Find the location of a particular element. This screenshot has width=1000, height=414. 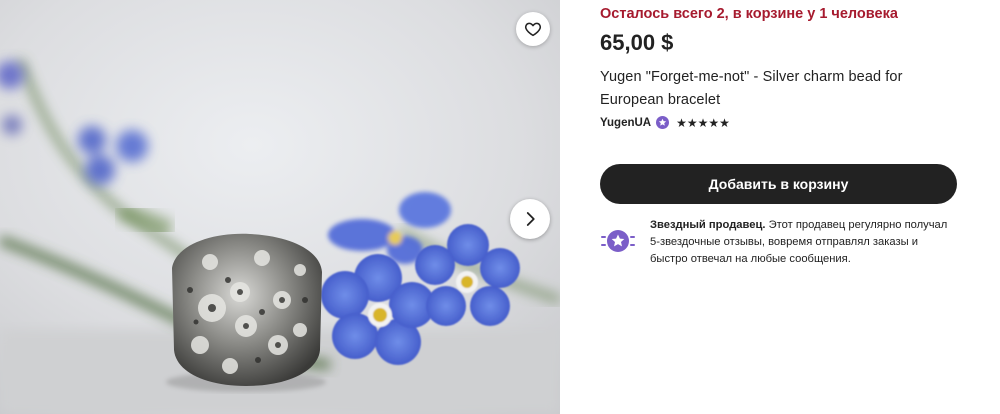

seller-name-link: YugenUA is located at coordinates (625, 123).